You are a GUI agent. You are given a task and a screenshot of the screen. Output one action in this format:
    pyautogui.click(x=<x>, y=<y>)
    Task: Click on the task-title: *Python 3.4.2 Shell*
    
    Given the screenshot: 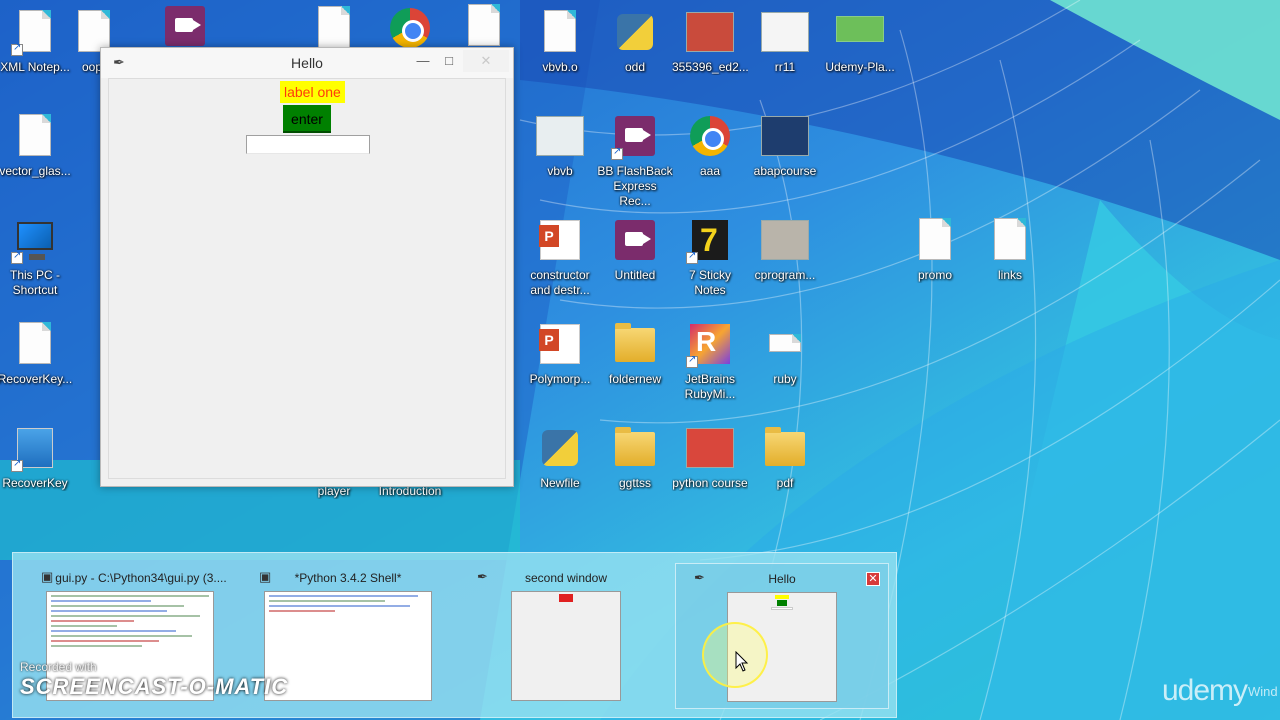 What is the action you would take?
    pyautogui.click(x=348, y=578)
    